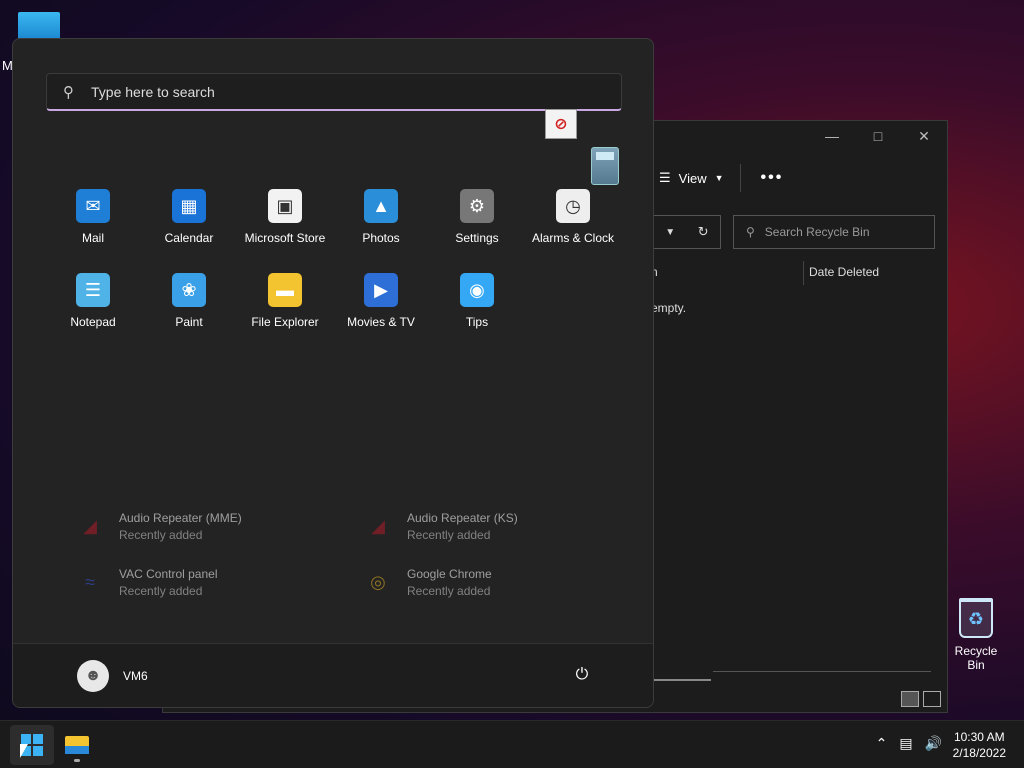 The image size is (1024, 768). Describe the element at coordinates (93, 290) in the screenshot. I see `notepad-icon: ☰` at that location.